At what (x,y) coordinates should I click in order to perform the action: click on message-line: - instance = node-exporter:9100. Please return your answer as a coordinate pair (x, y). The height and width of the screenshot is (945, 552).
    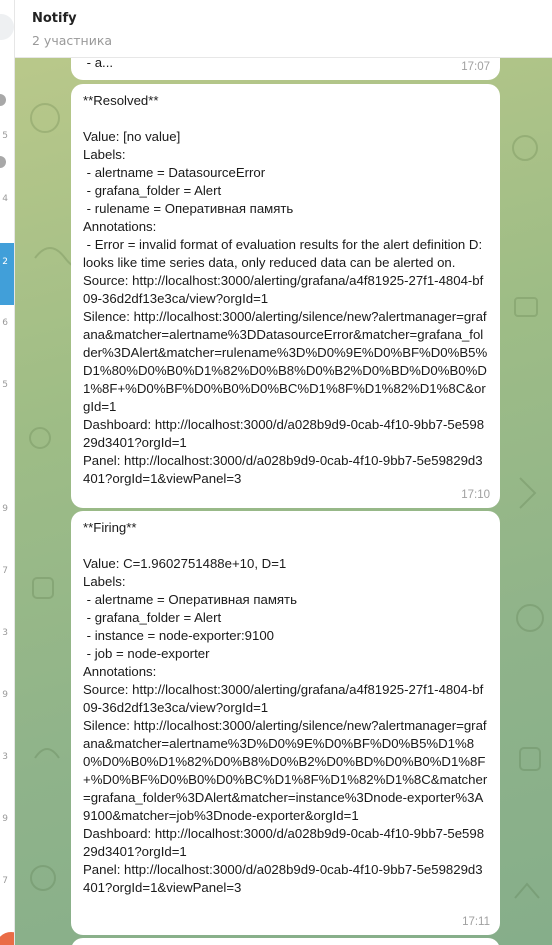
    Looking at the image, I should click on (178, 635).